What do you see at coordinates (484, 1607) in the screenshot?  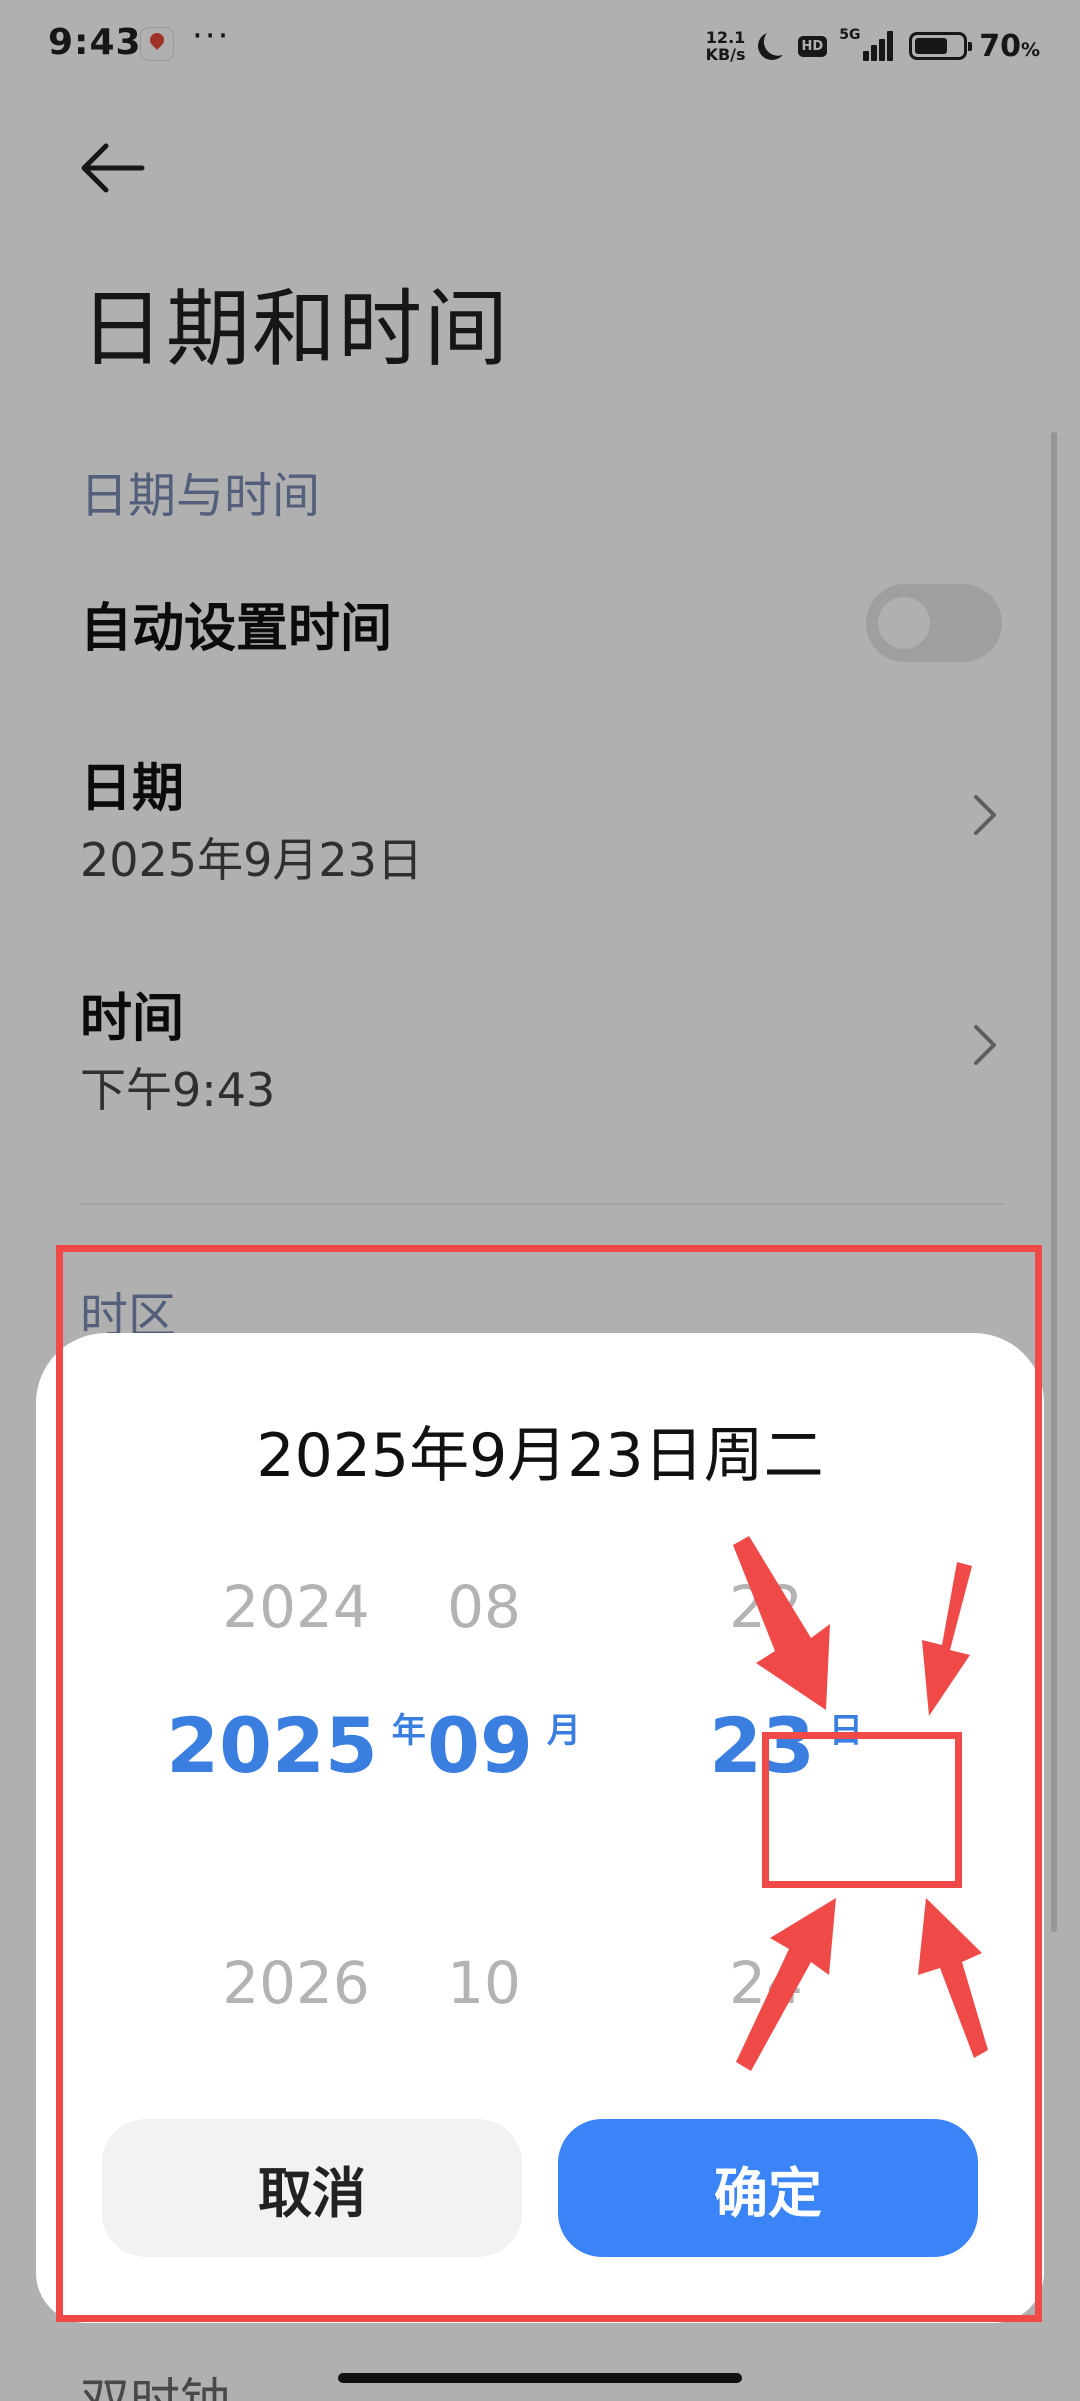 I see `month-prev: 08` at bounding box center [484, 1607].